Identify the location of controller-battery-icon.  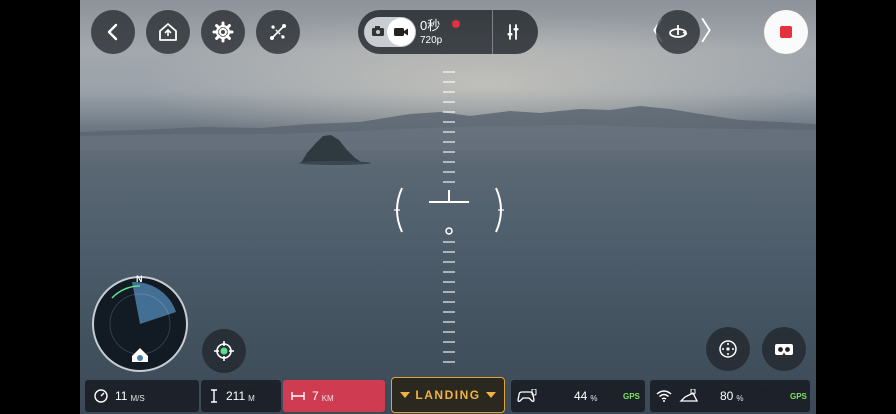
(527, 395).